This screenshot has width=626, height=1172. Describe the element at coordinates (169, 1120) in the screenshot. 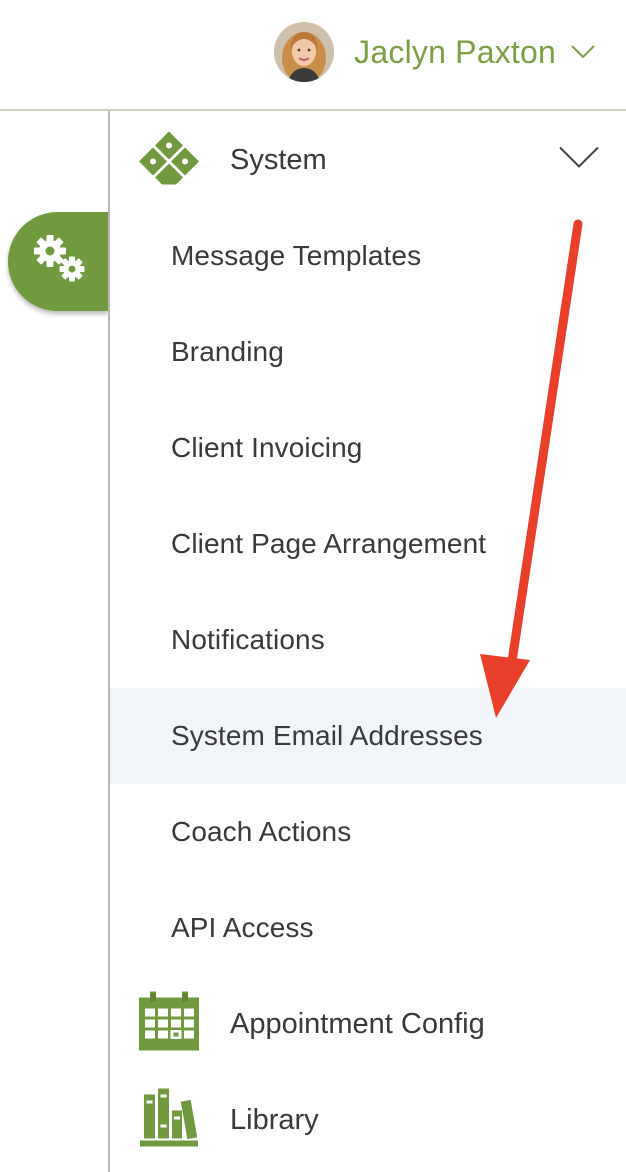

I see `books-icon` at that location.